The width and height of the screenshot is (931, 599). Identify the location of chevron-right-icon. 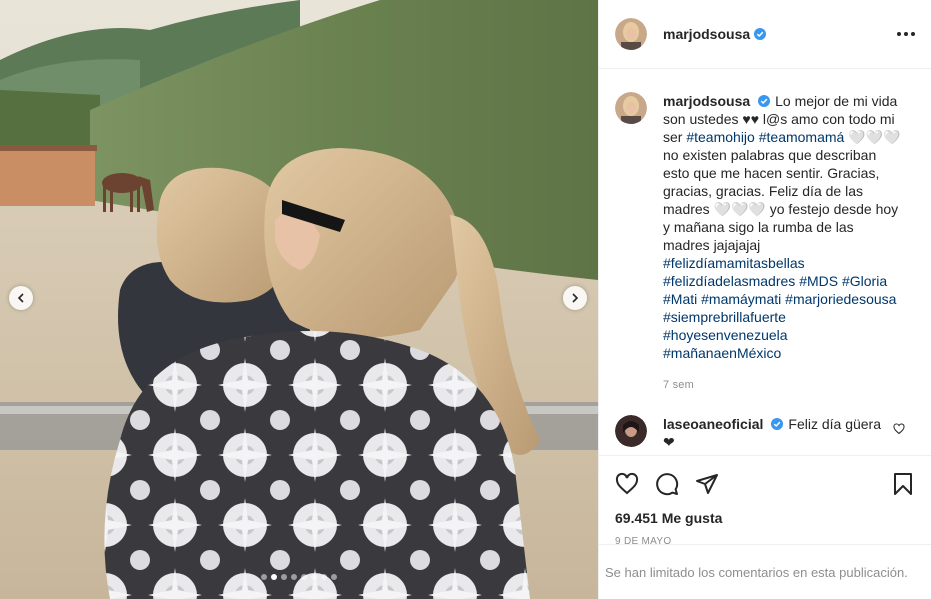
(575, 298).